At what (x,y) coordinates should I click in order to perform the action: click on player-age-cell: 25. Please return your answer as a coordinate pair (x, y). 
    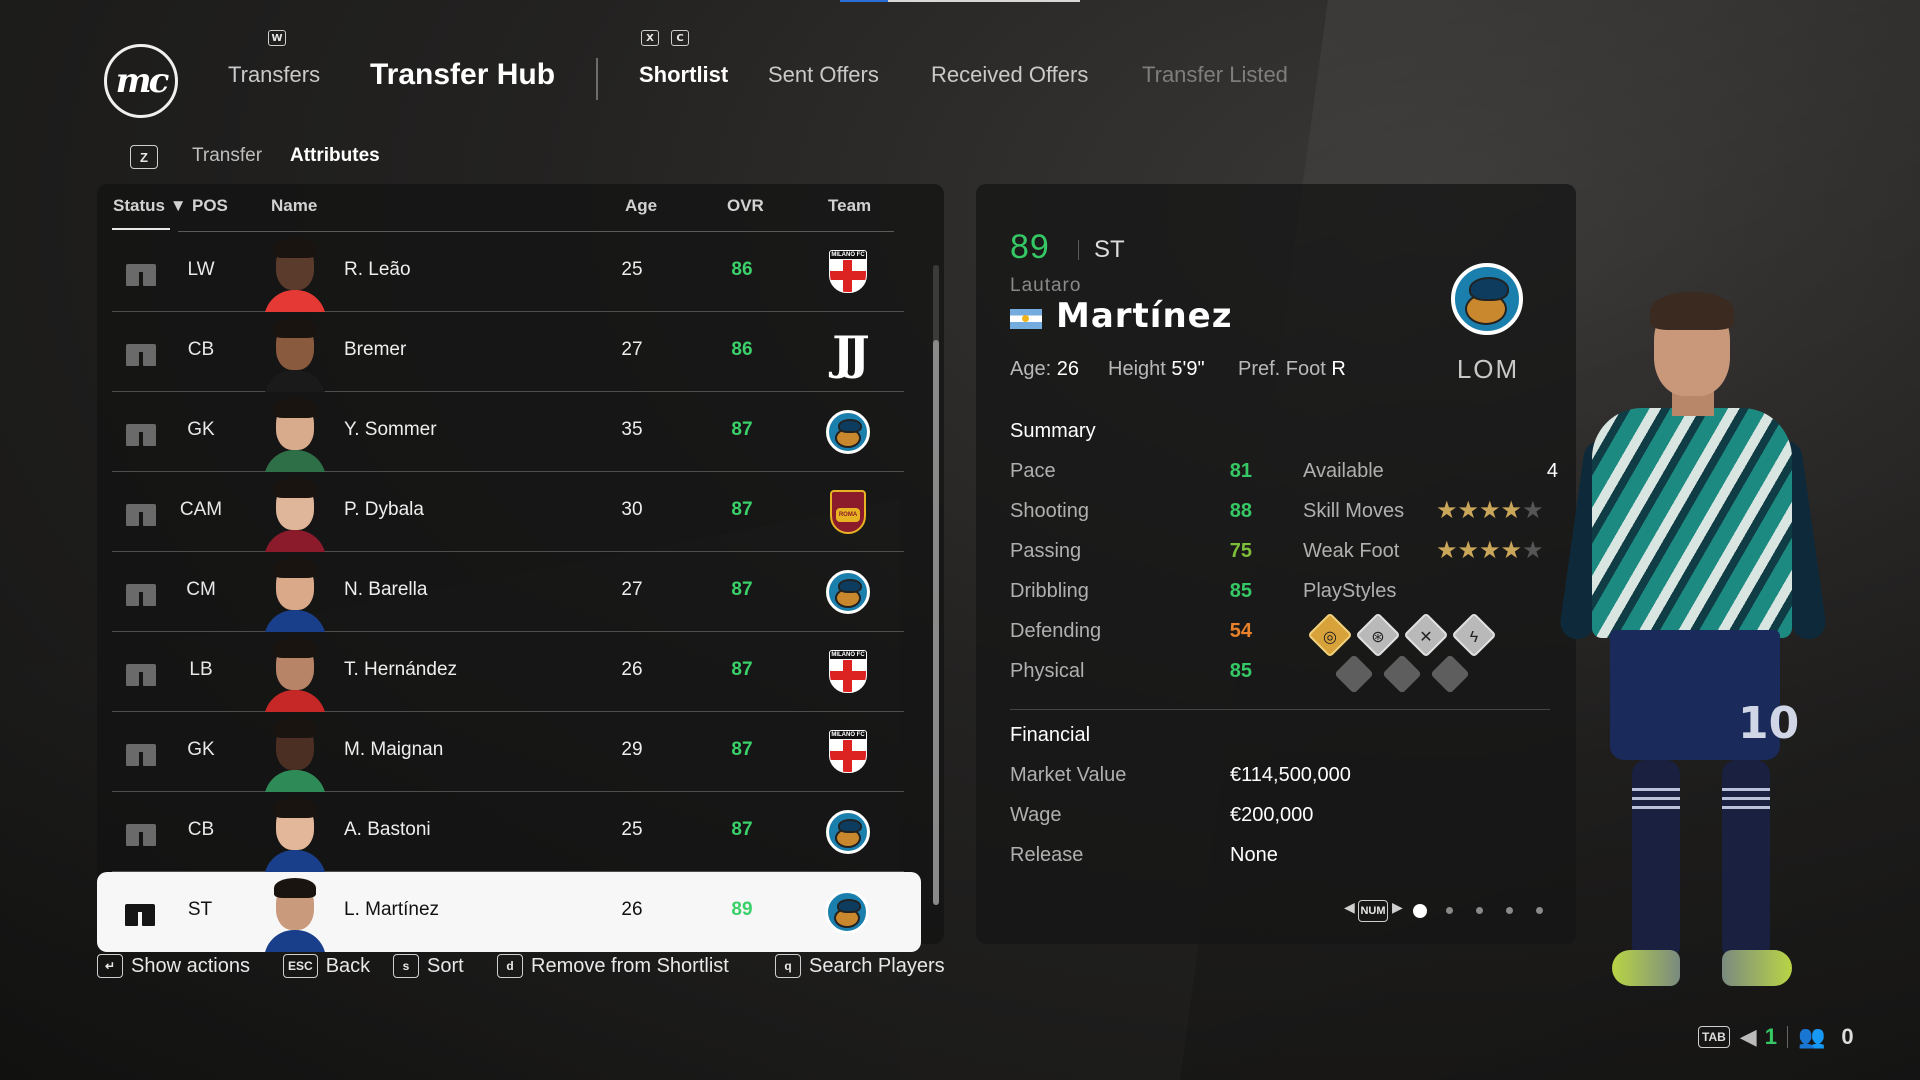
    Looking at the image, I should click on (632, 269).